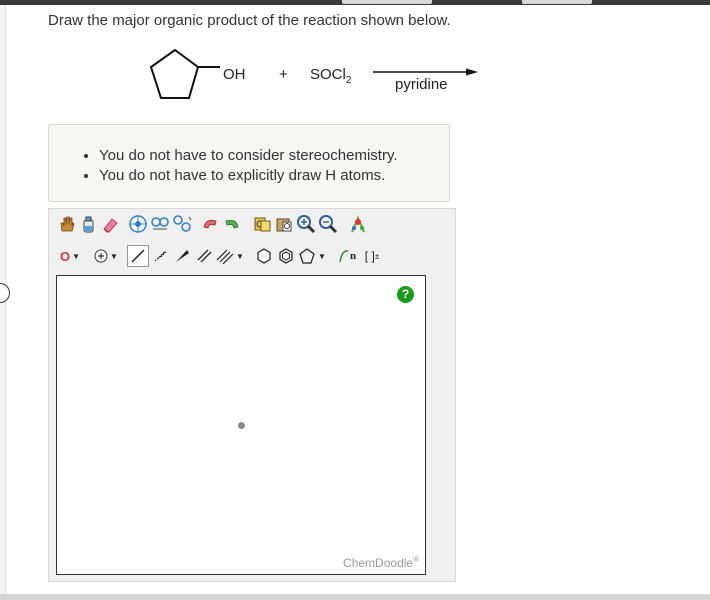 Image resolution: width=710 pixels, height=600 pixels. What do you see at coordinates (286, 256) in the screenshot?
I see `benzene-ring-tool` at bounding box center [286, 256].